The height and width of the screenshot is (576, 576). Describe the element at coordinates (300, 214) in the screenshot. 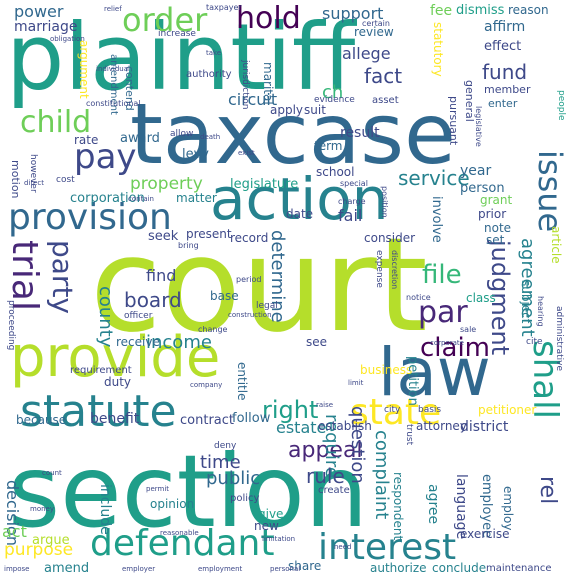

I see `word-date: date` at that location.